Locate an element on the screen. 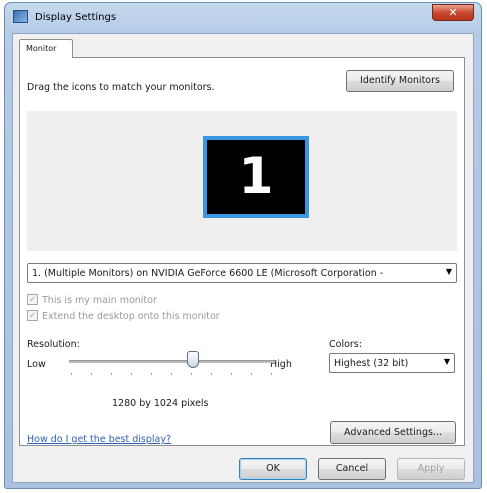  resolution-value: 1280 by 1024 pixels is located at coordinates (160, 403).